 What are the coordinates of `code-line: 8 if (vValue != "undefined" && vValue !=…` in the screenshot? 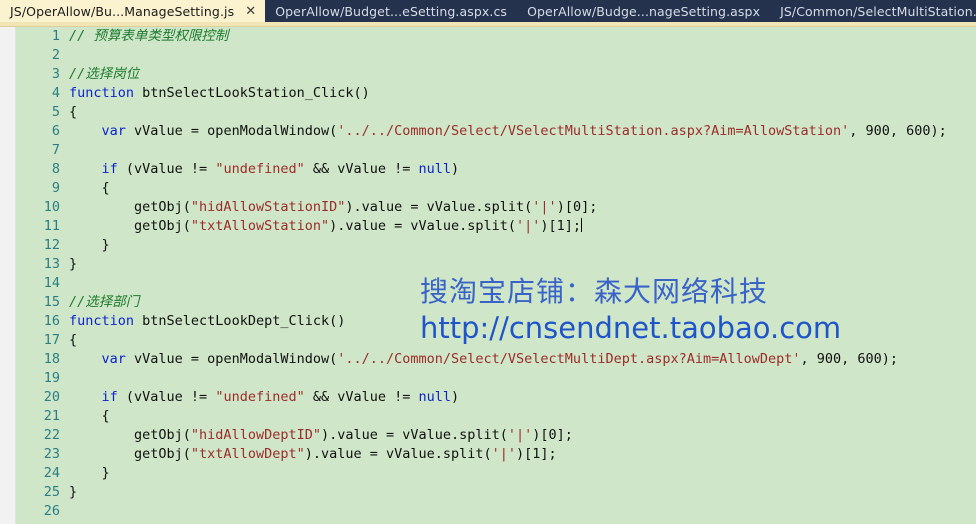 It's located at (496, 169).